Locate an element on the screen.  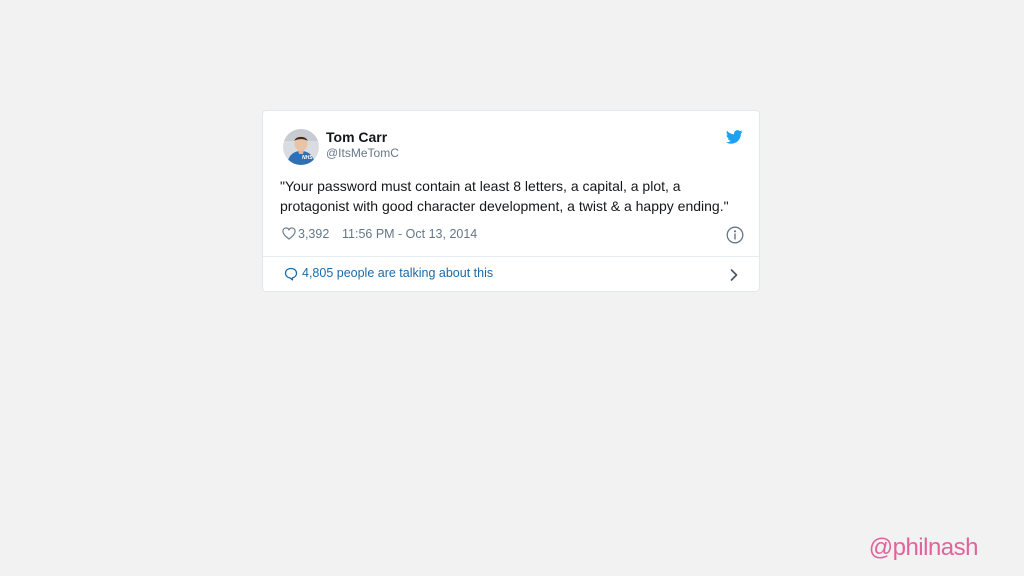
conversation-link: 4,805 people are talking about this is located at coordinates (511, 274).